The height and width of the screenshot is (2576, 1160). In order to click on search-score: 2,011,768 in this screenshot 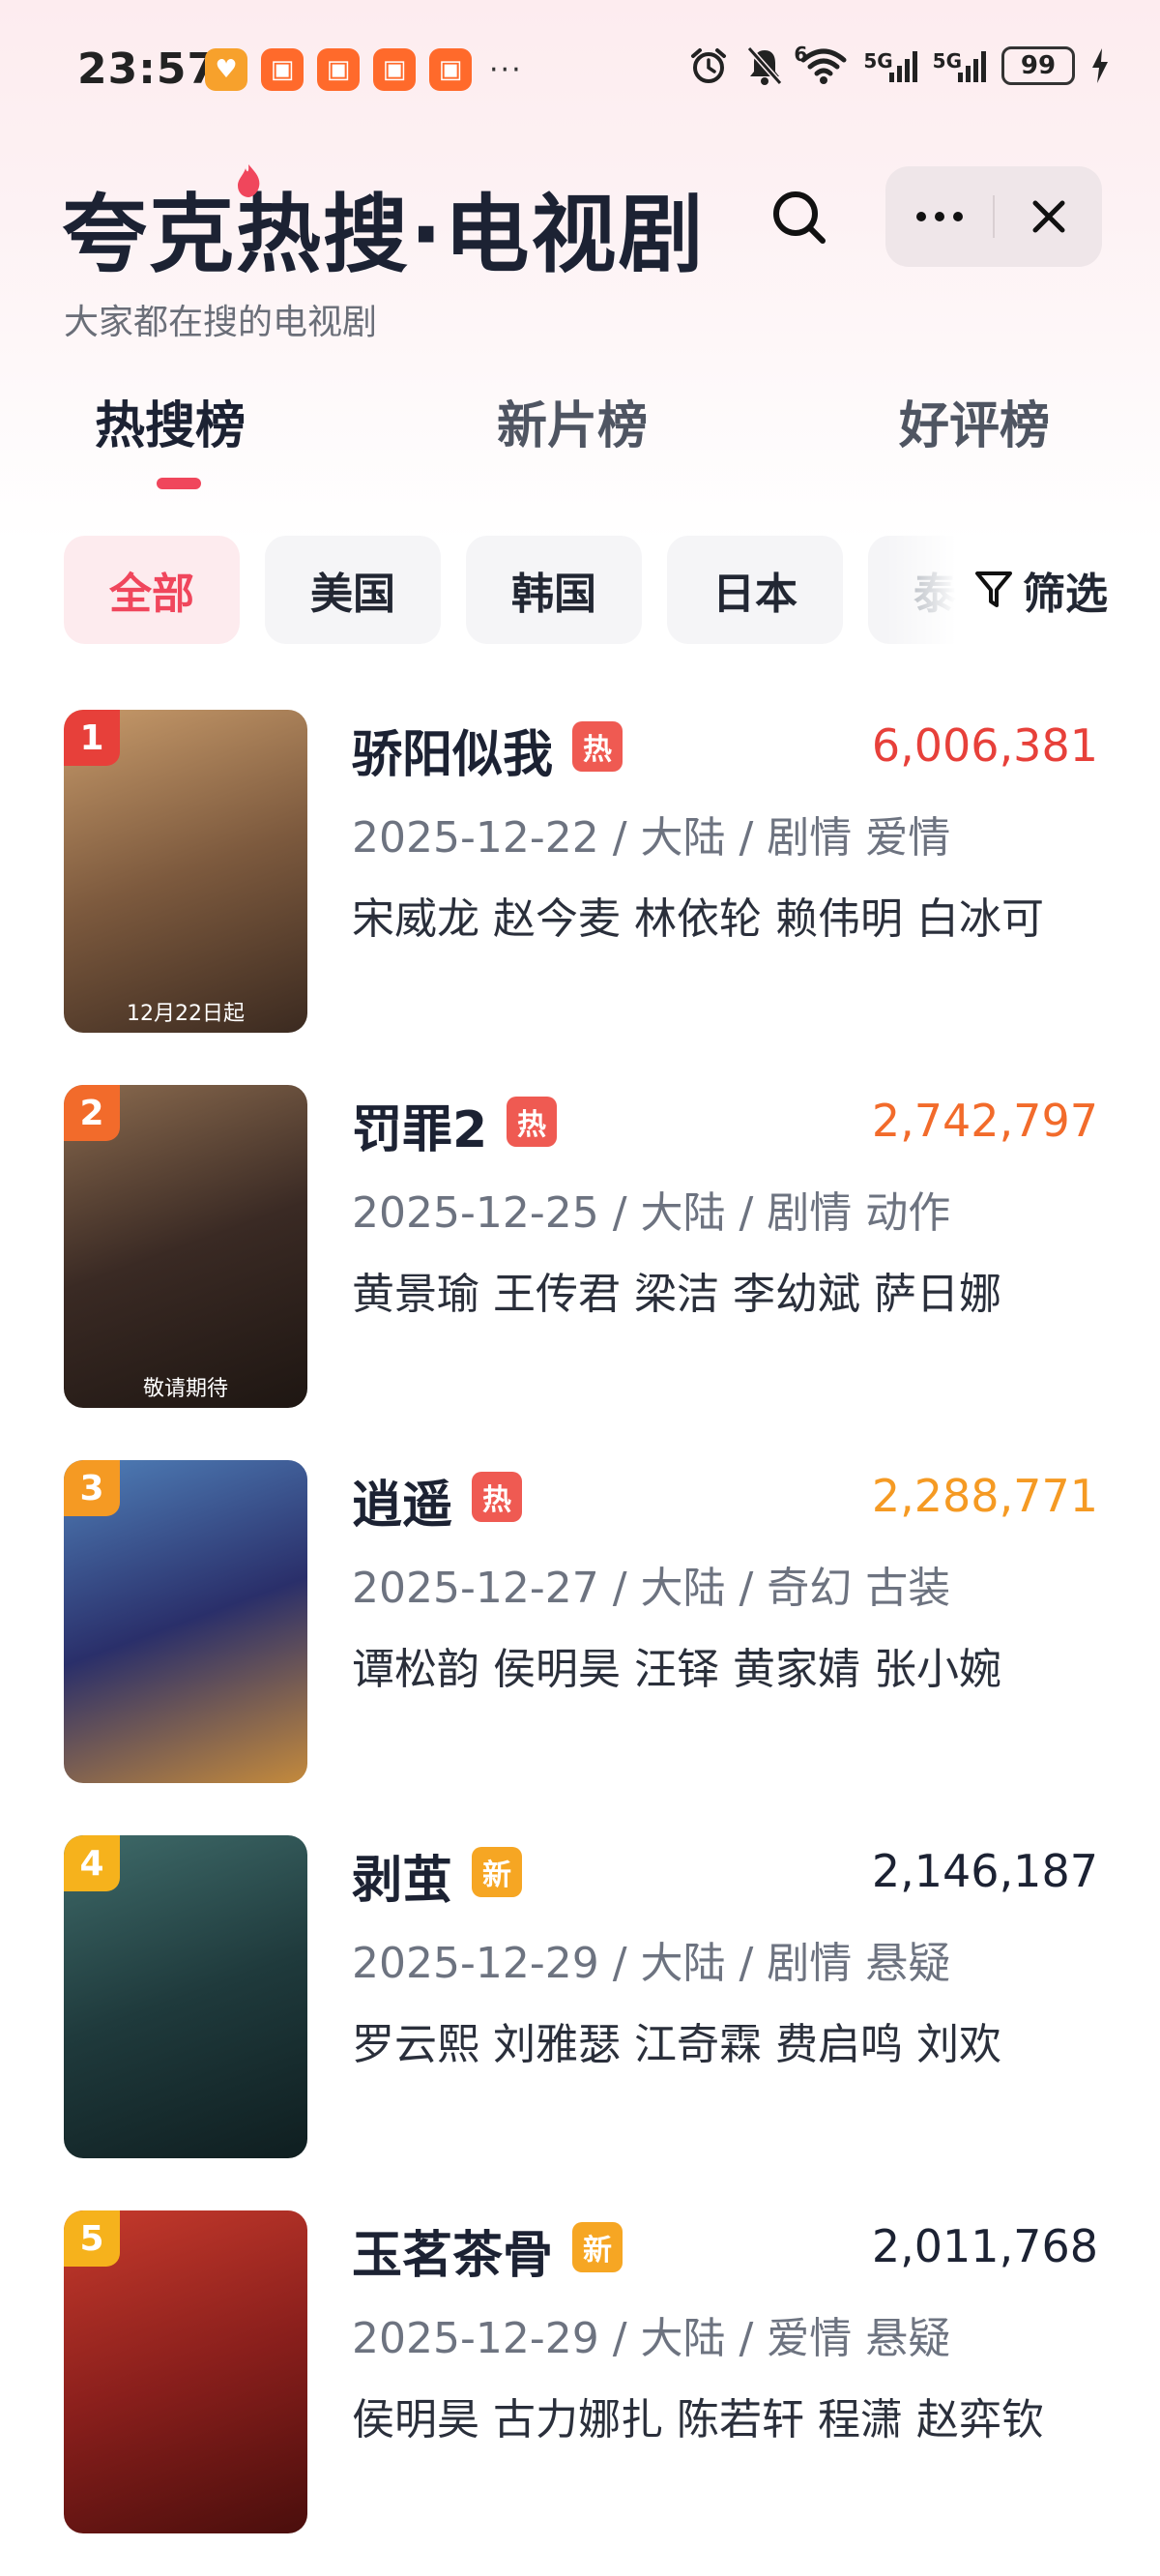, I will do `click(985, 2246)`.